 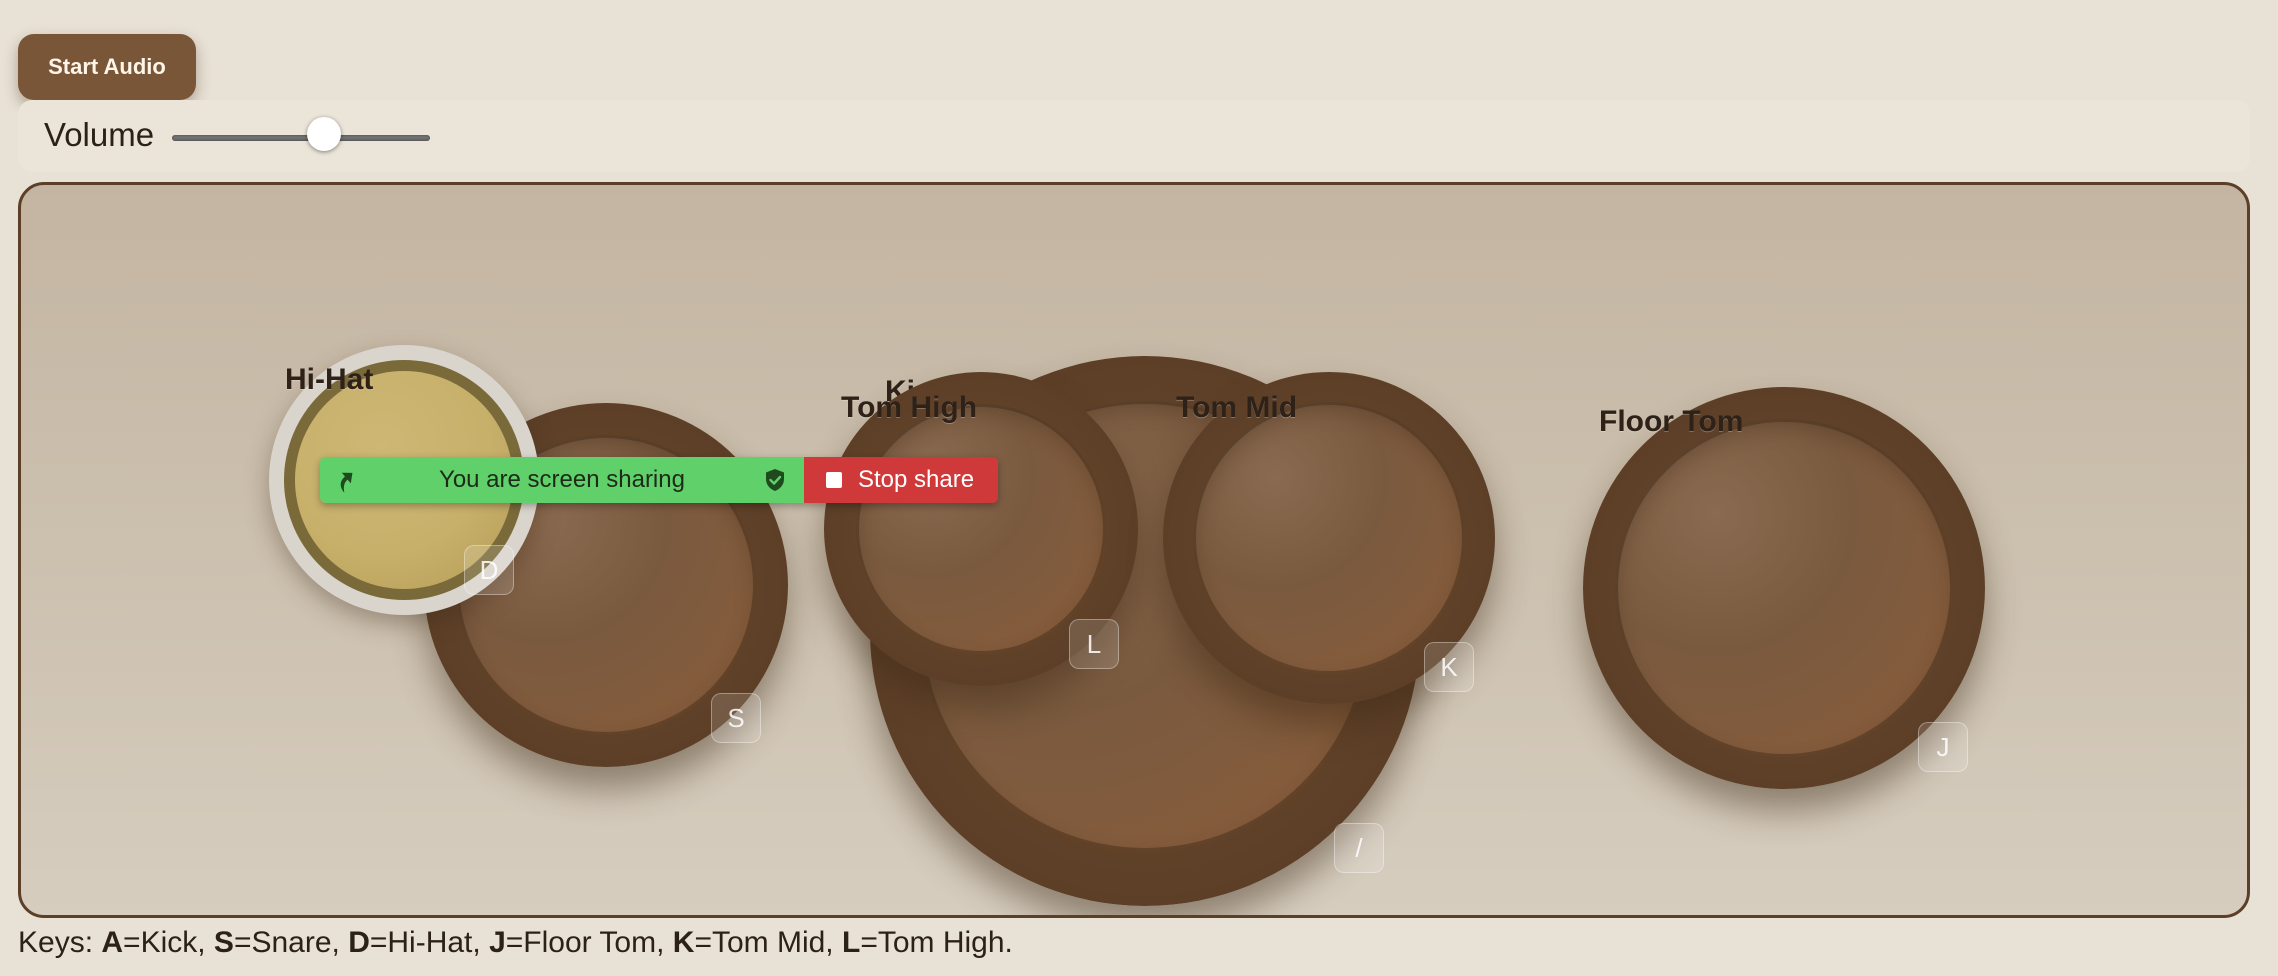 What do you see at coordinates (981, 529) in the screenshot?
I see `tom-high-drum-head` at bounding box center [981, 529].